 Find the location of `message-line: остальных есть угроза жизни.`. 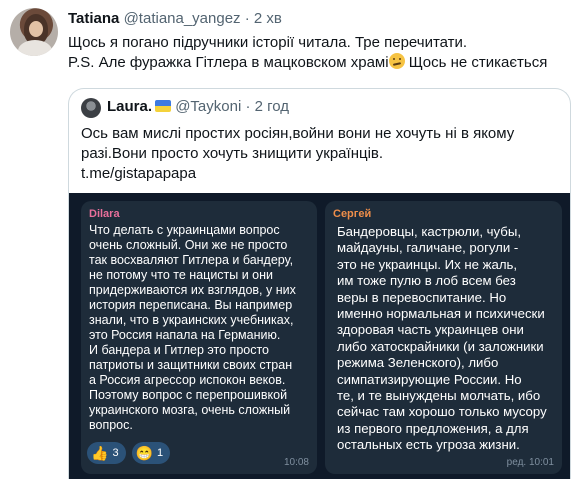

message-line: остальных есть угроза жизни. is located at coordinates (428, 445).